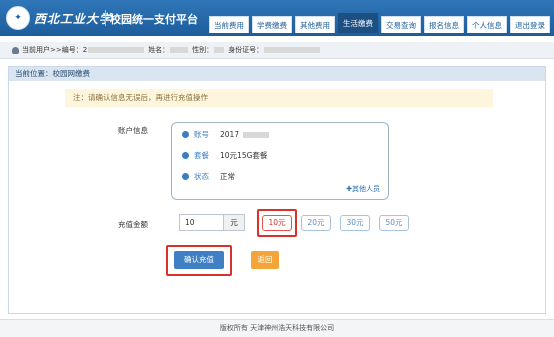  I want to click on amount-option-30: 30元, so click(355, 223).